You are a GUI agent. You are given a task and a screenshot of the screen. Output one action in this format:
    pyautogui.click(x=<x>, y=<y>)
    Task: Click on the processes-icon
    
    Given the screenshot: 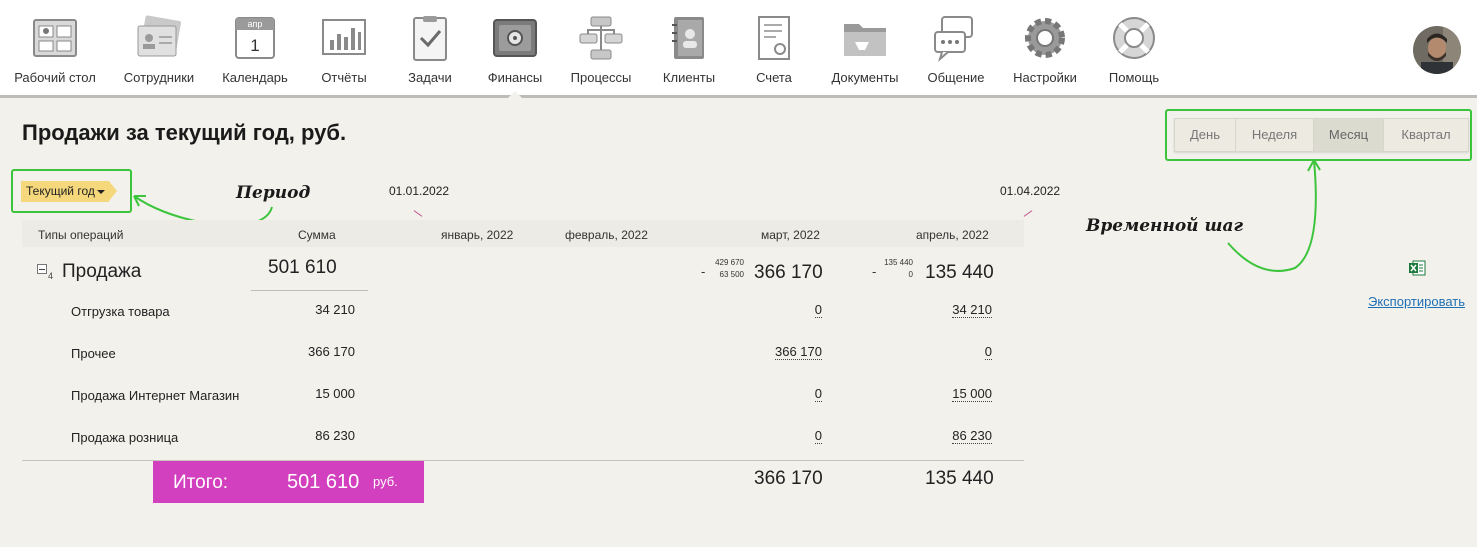 What is the action you would take?
    pyautogui.click(x=601, y=38)
    